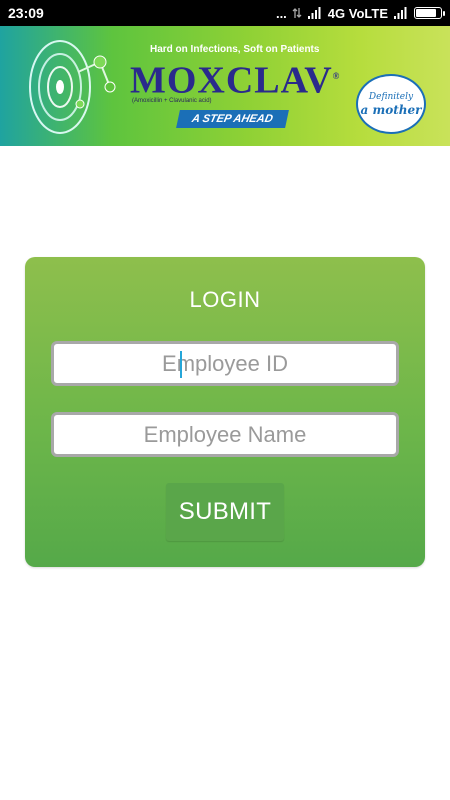 Image resolution: width=450 pixels, height=800 pixels. Describe the element at coordinates (225, 299) in the screenshot. I see `login-title: LOGIN` at that location.